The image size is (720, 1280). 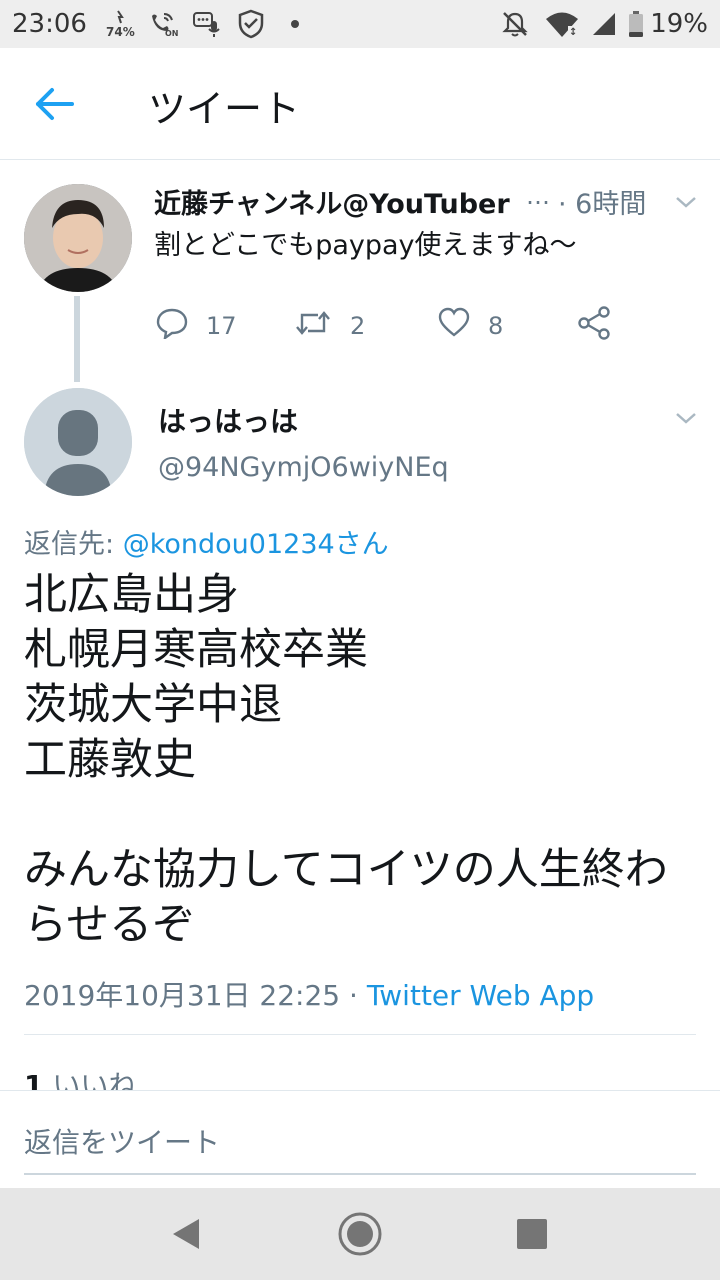 What do you see at coordinates (172, 326) in the screenshot?
I see `reply-icon` at bounding box center [172, 326].